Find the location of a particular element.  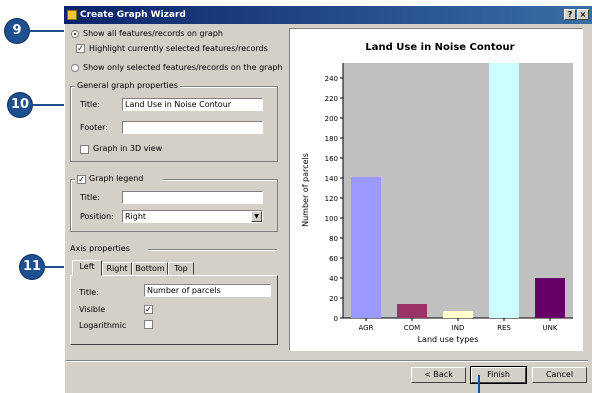

tab-bottom-label: Bottom is located at coordinates (150, 268).